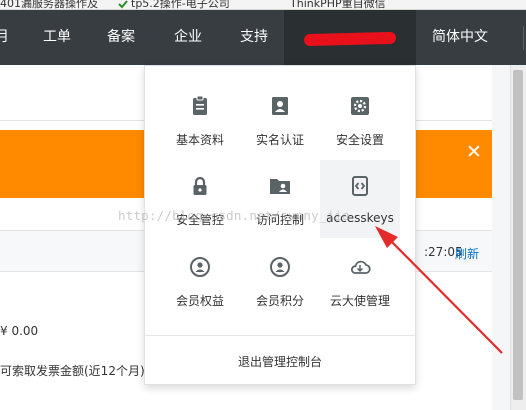 The image size is (526, 410). I want to click on annotation-arrow, so click(439, 290).